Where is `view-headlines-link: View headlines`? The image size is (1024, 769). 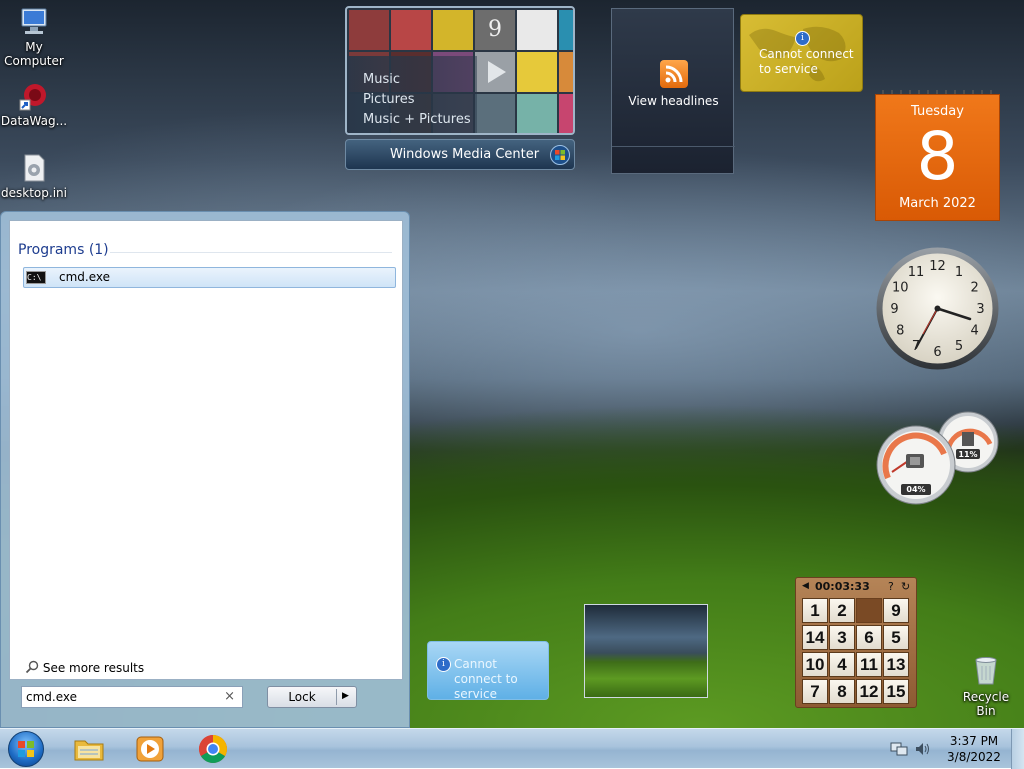 view-headlines-link: View headlines is located at coordinates (673, 101).